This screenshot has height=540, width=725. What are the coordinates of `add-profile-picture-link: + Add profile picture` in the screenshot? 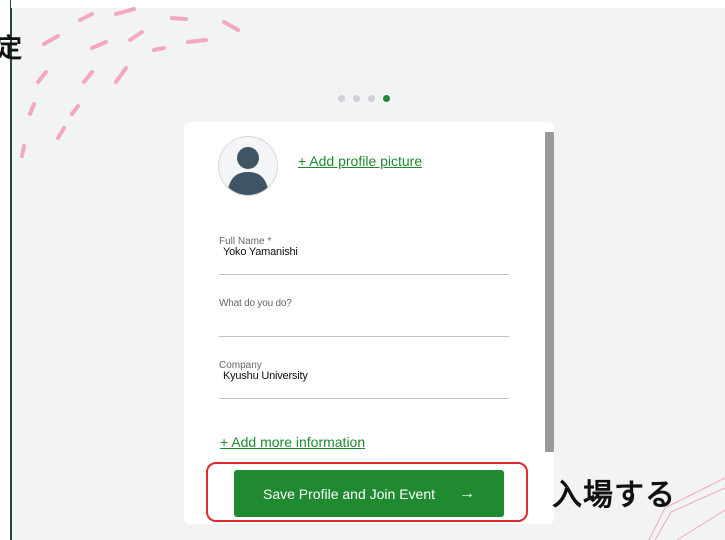 It's located at (360, 161).